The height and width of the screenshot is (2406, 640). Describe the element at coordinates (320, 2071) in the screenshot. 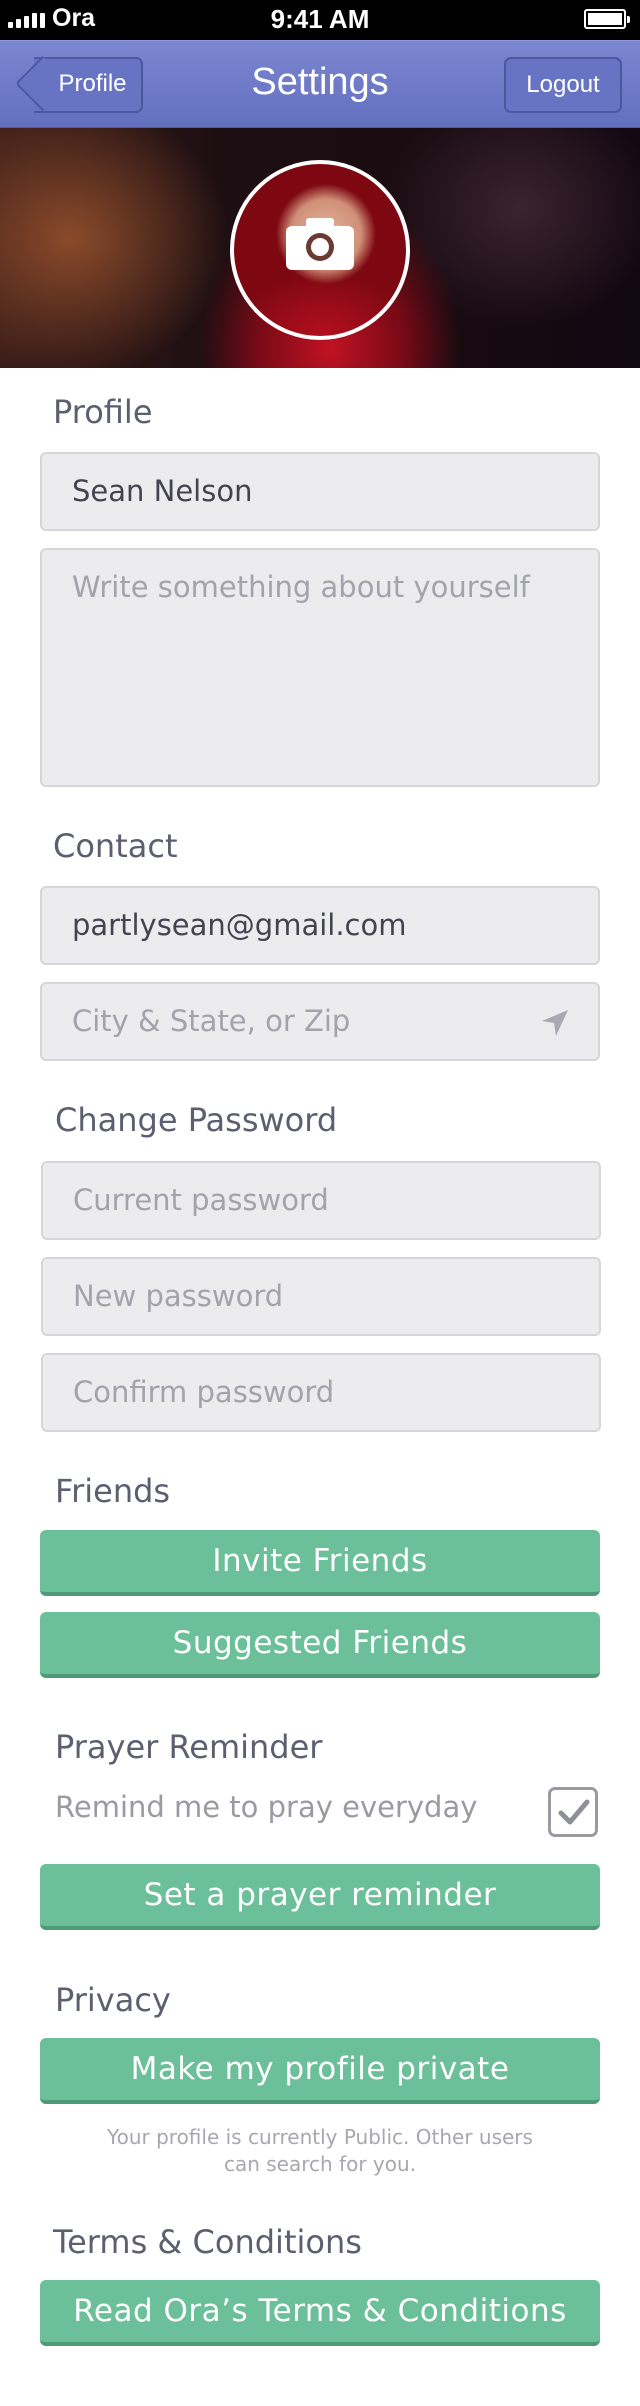

I see `make-profile-private-button: Make my profile private` at that location.